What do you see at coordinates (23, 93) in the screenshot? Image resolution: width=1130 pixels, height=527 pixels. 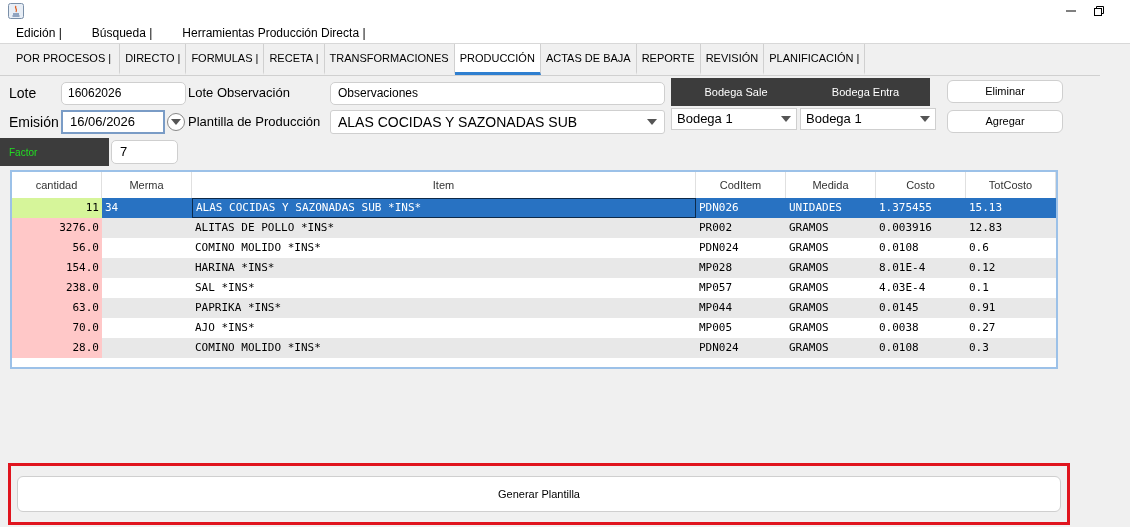 I see `field-label: Lote` at bounding box center [23, 93].